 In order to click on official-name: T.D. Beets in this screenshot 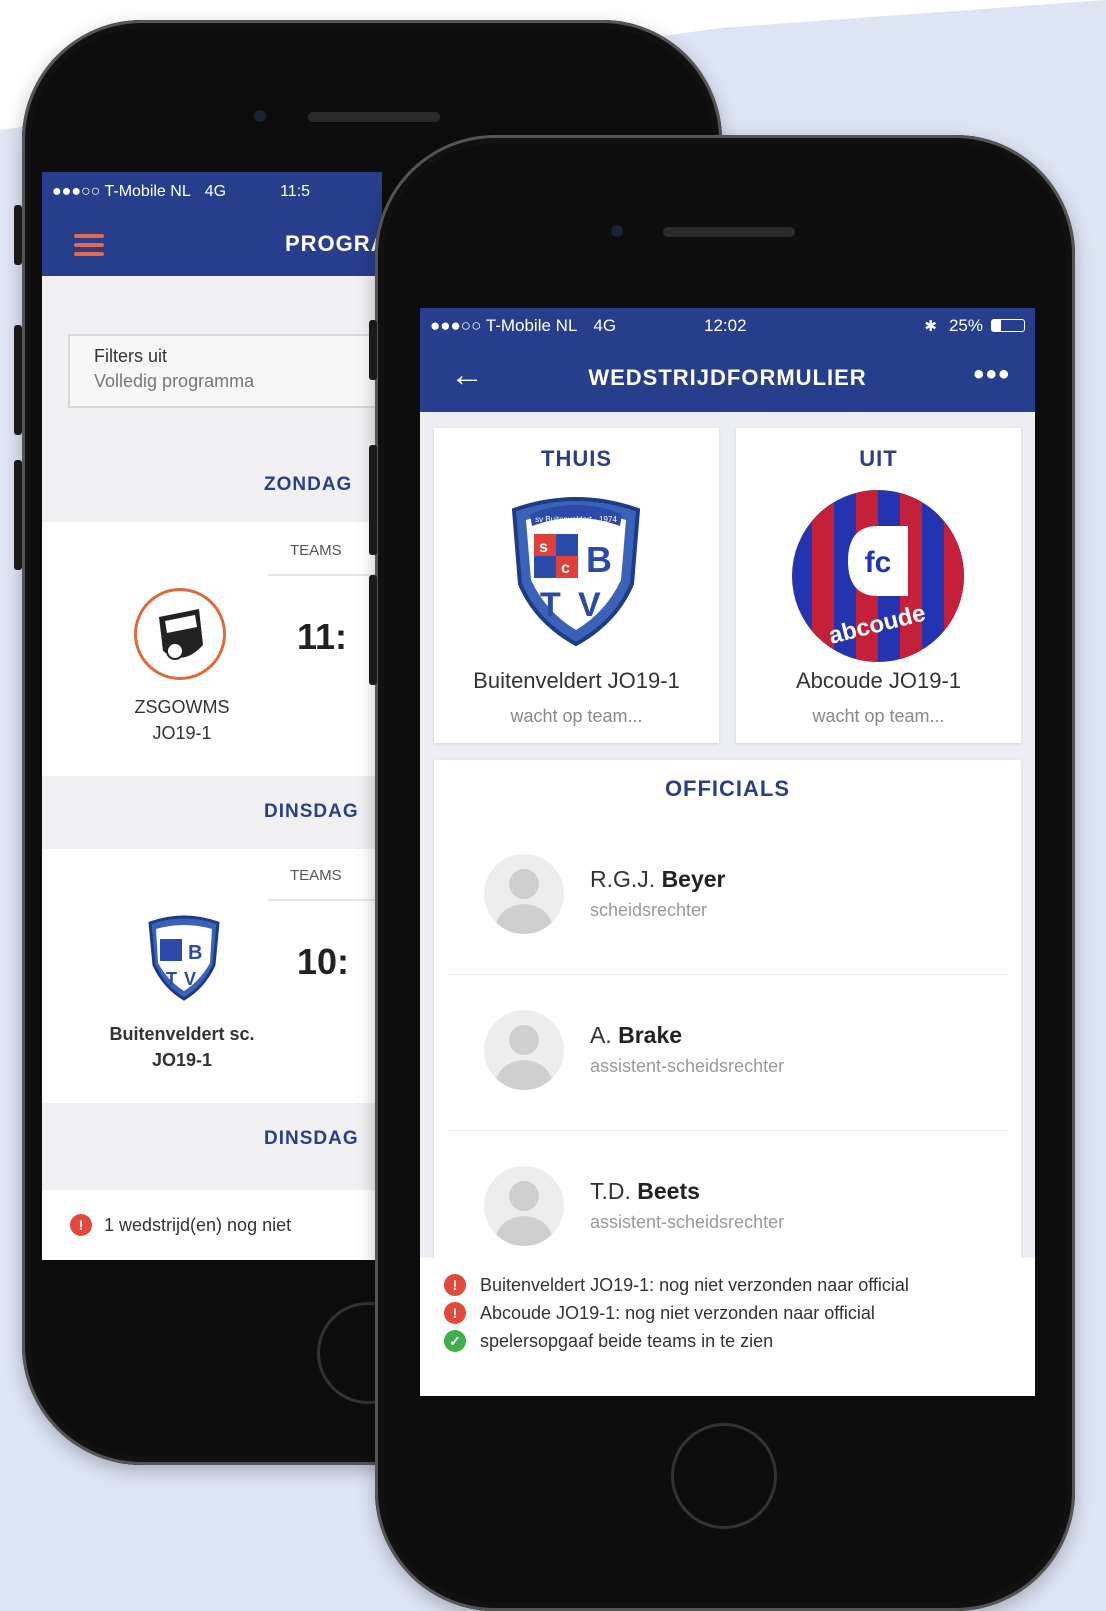, I will do `click(645, 1191)`.